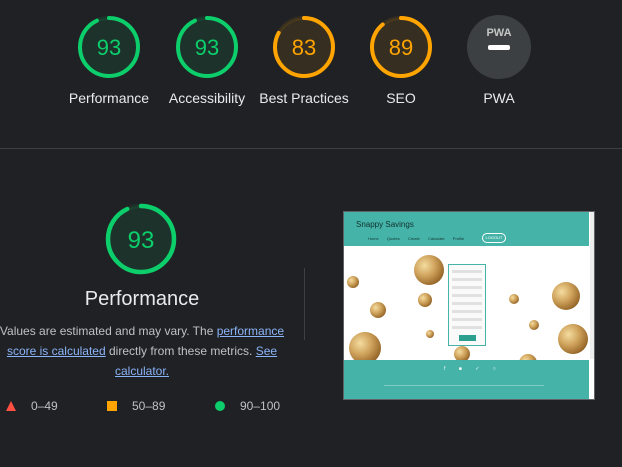 Image resolution: width=622 pixels, height=467 pixels. What do you see at coordinates (498, 33) in the screenshot?
I see `pwa-badge-text: PWA` at bounding box center [498, 33].